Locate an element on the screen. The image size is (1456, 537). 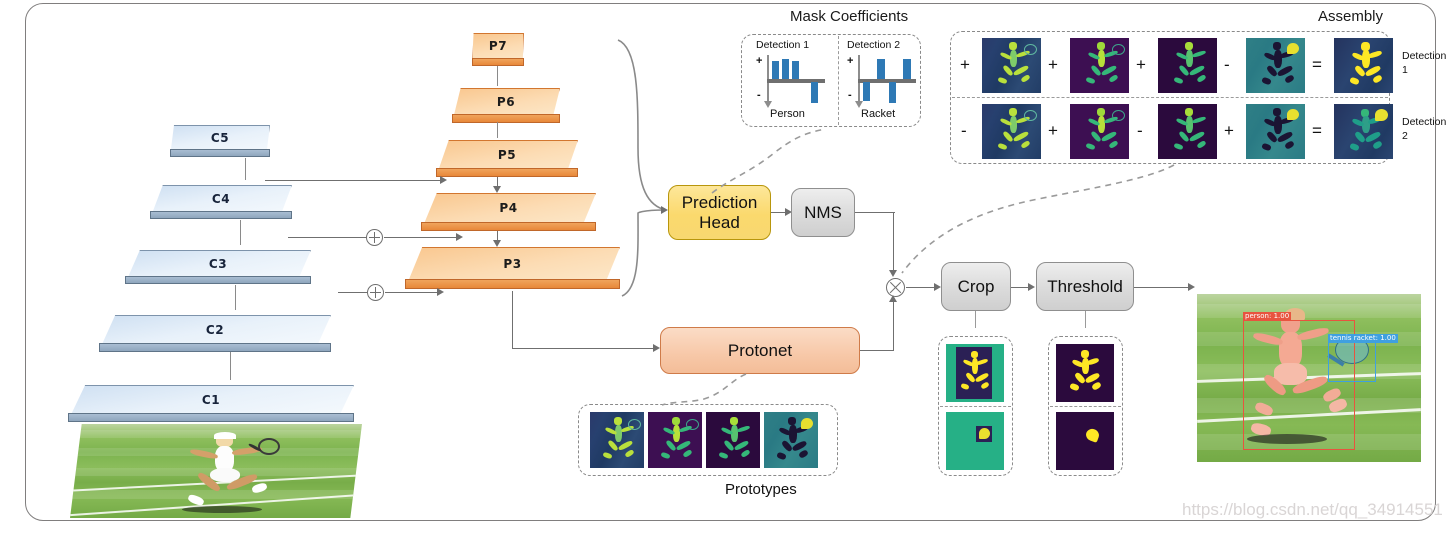
detection-box-racket is located at coordinates (1352, 362).